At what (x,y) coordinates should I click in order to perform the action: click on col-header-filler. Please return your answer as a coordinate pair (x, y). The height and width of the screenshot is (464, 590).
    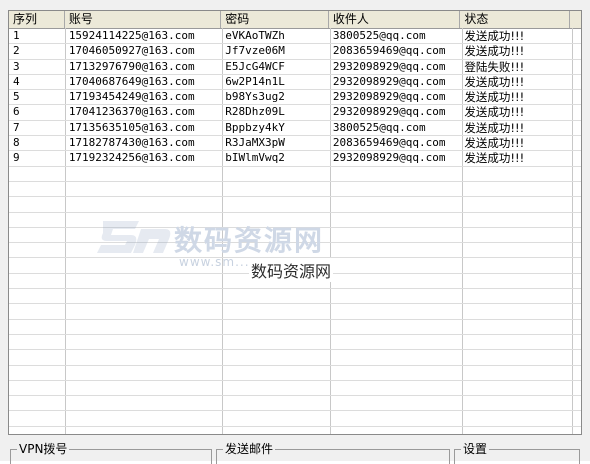
    Looking at the image, I should click on (575, 19).